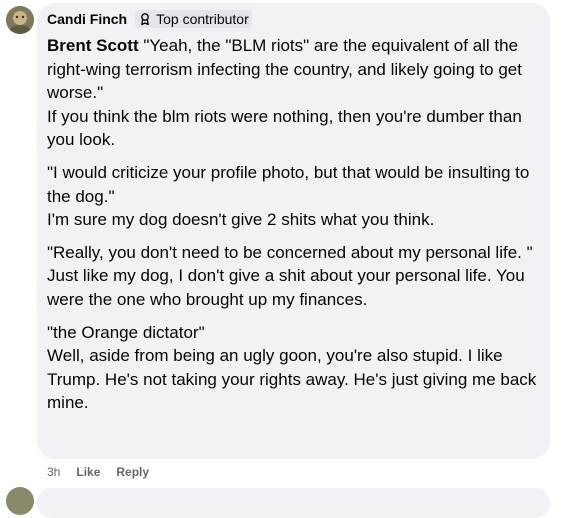  I want to click on reply-button: Reply, so click(132, 472).